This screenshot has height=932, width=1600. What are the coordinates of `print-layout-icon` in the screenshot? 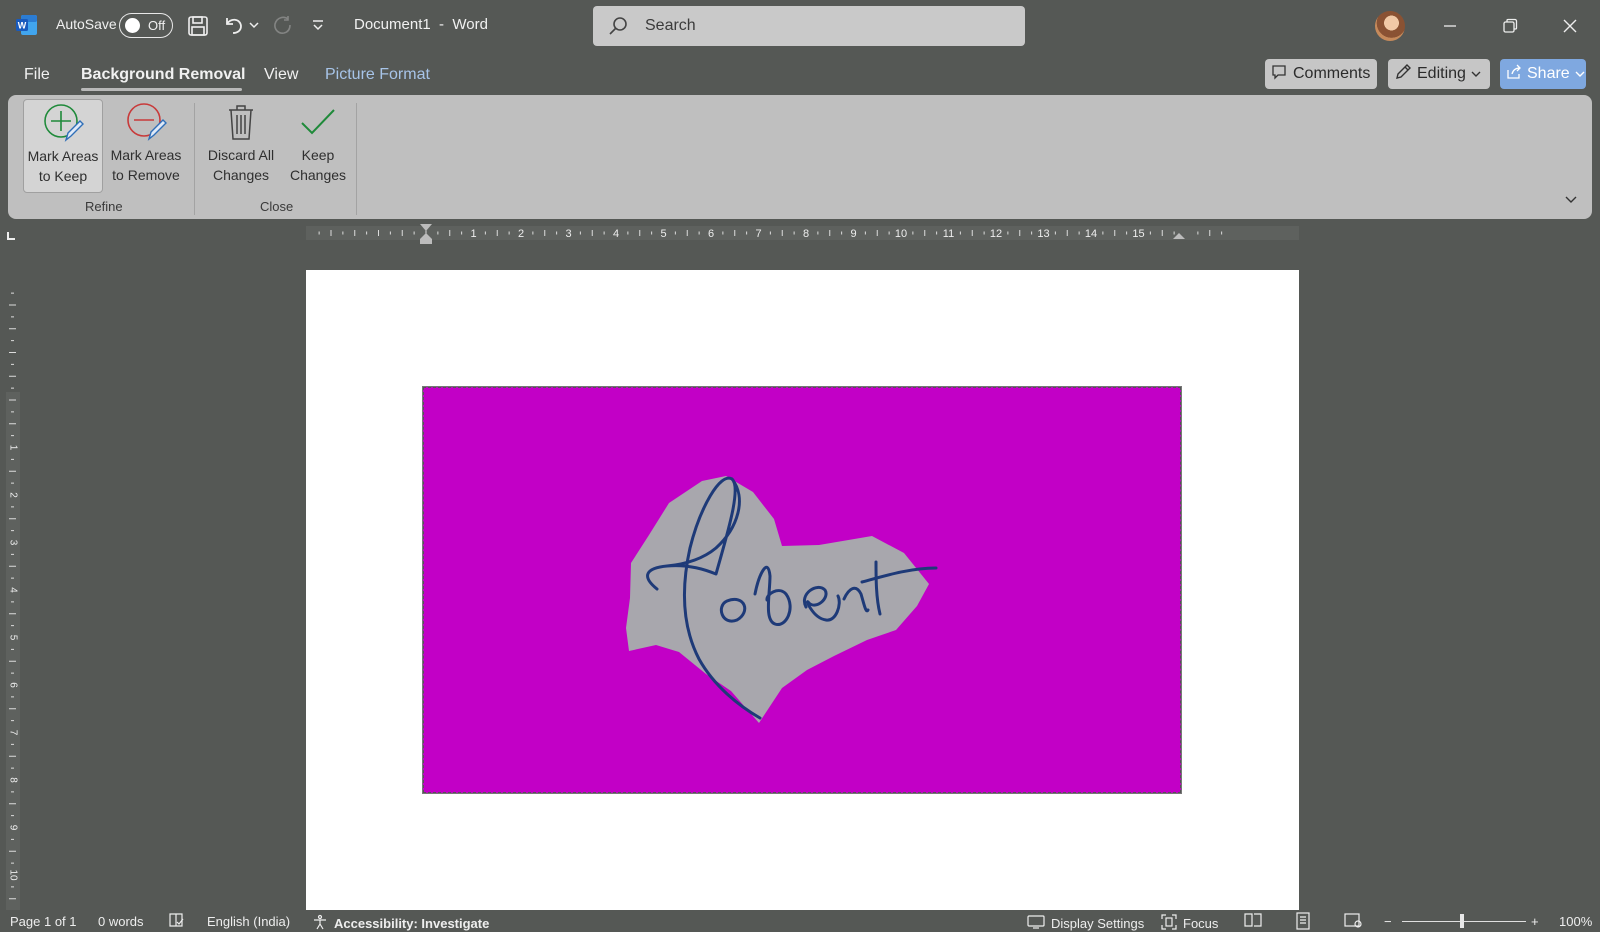 It's located at (1303, 921).